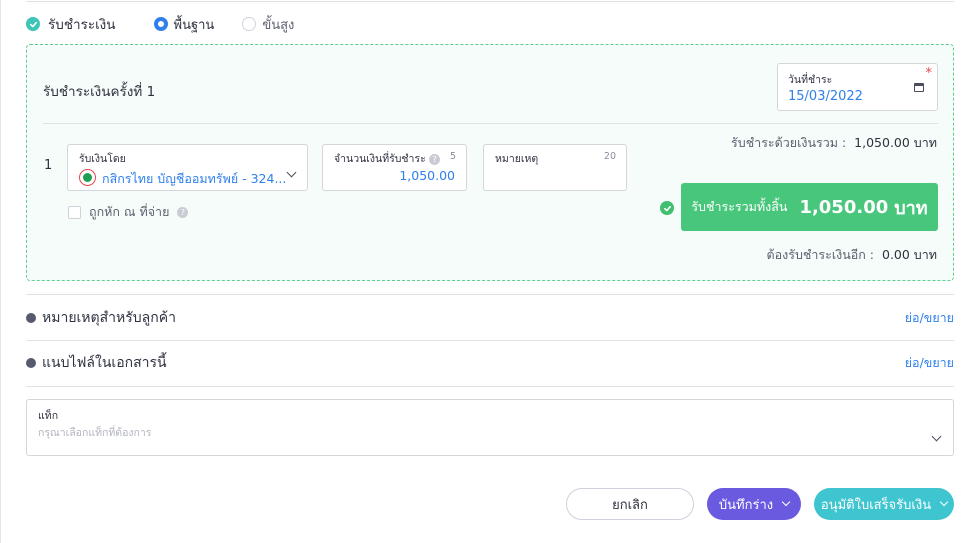 This screenshot has width=975, height=543. I want to click on cancel-button-label: ยกเลิก, so click(630, 505).